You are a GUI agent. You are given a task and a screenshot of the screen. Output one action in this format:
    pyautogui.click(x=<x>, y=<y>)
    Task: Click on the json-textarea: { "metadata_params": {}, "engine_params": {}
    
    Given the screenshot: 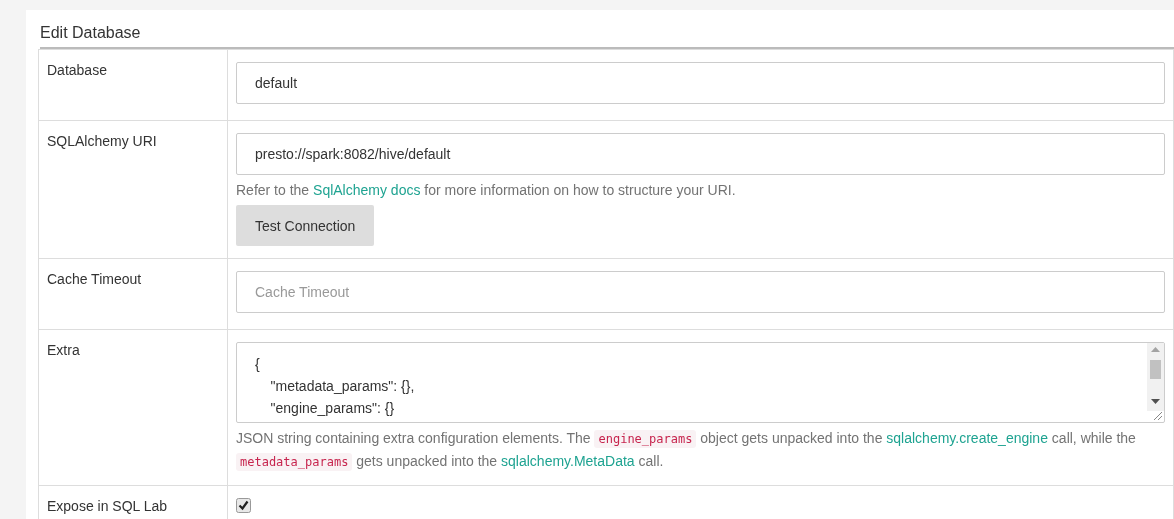 What is the action you would take?
    pyautogui.click(x=700, y=382)
    